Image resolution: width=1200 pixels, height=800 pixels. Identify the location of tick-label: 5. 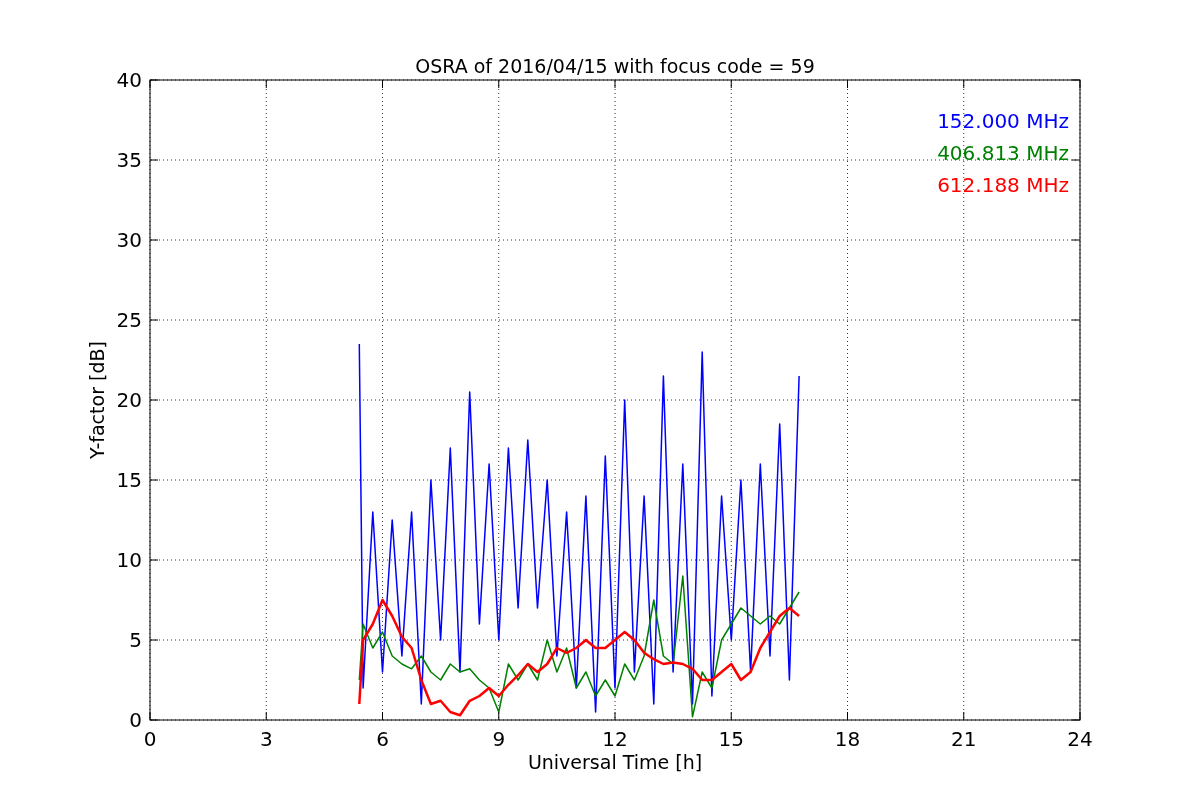
(135, 640).